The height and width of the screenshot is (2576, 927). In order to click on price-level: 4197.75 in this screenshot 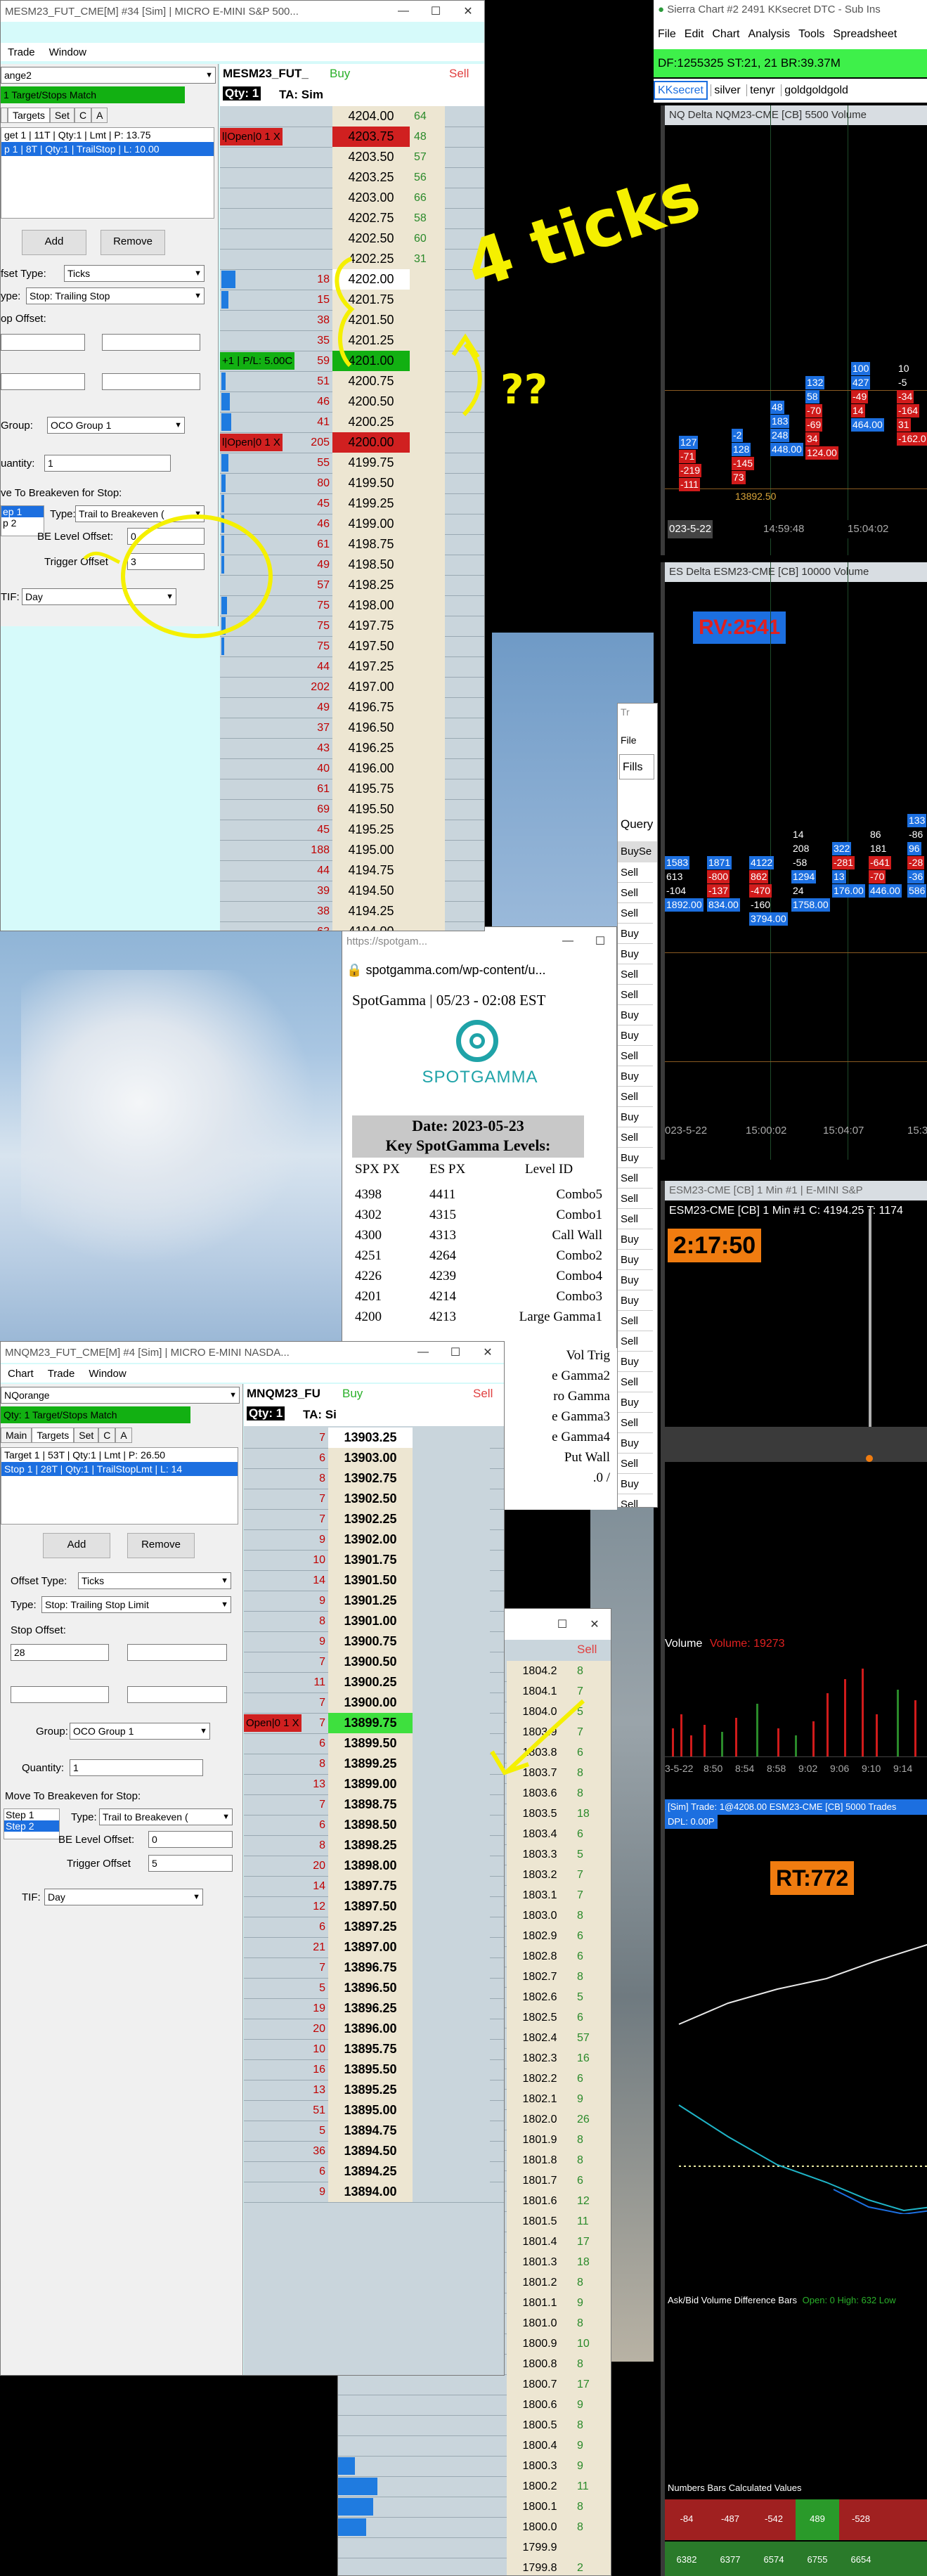, I will do `click(371, 626)`.